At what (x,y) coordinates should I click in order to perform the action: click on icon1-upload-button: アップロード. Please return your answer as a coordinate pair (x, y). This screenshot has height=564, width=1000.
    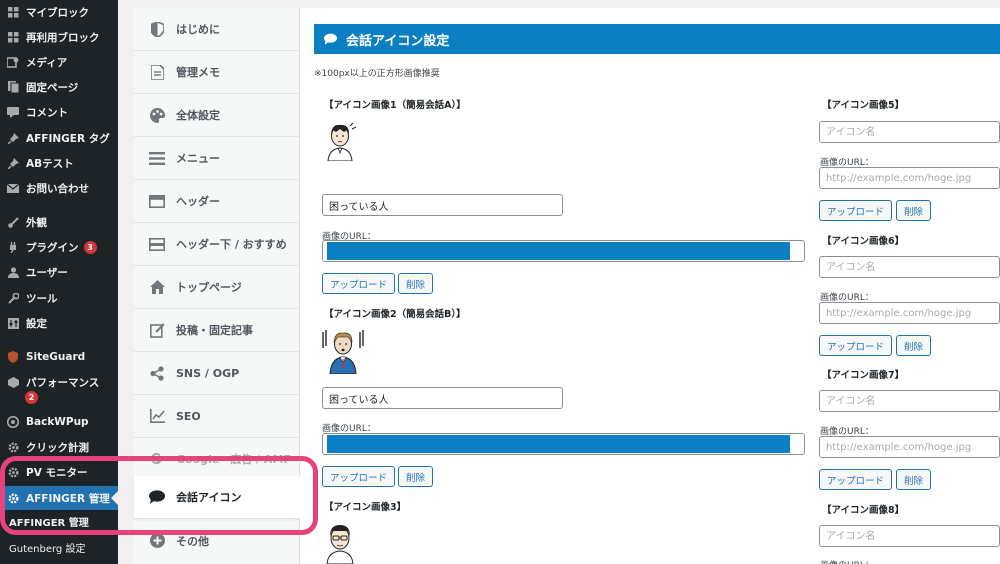
    Looking at the image, I should click on (359, 283).